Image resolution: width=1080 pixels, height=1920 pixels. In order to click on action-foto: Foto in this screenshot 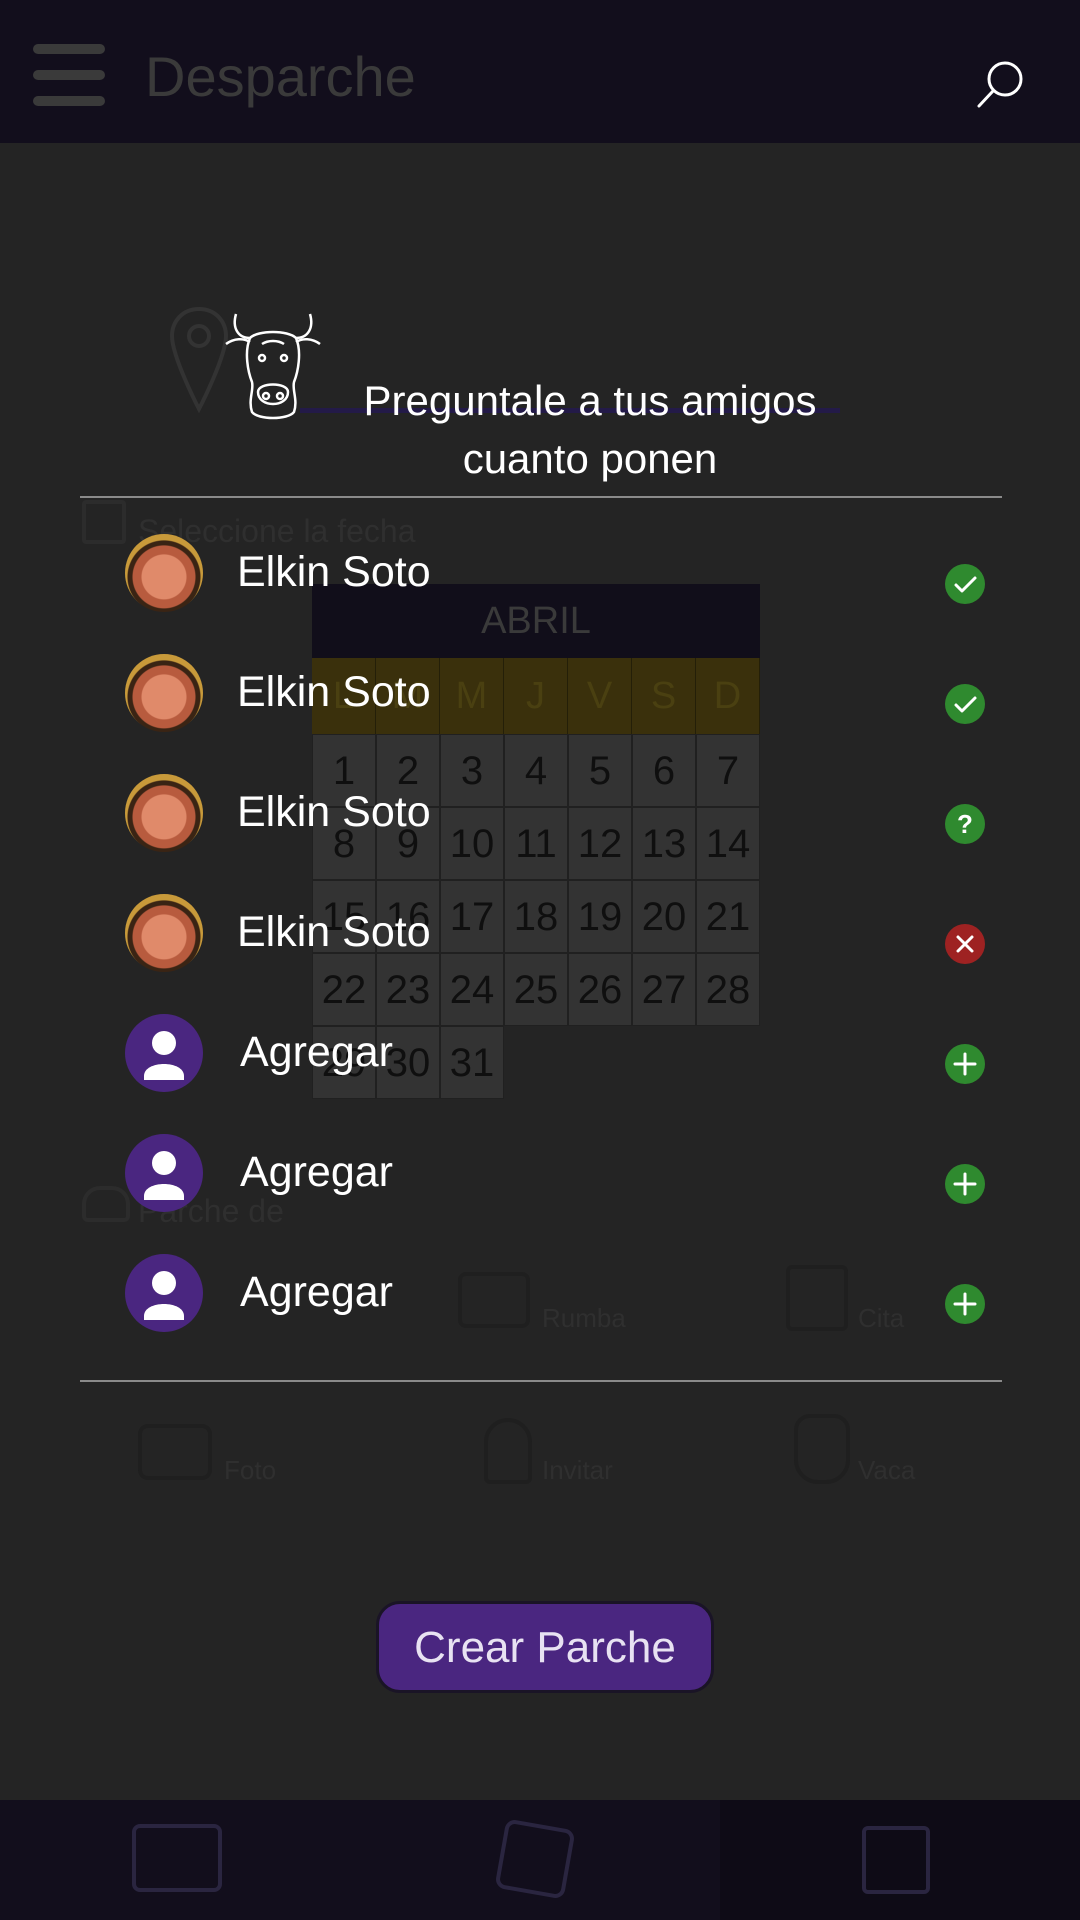, I will do `click(250, 1470)`.